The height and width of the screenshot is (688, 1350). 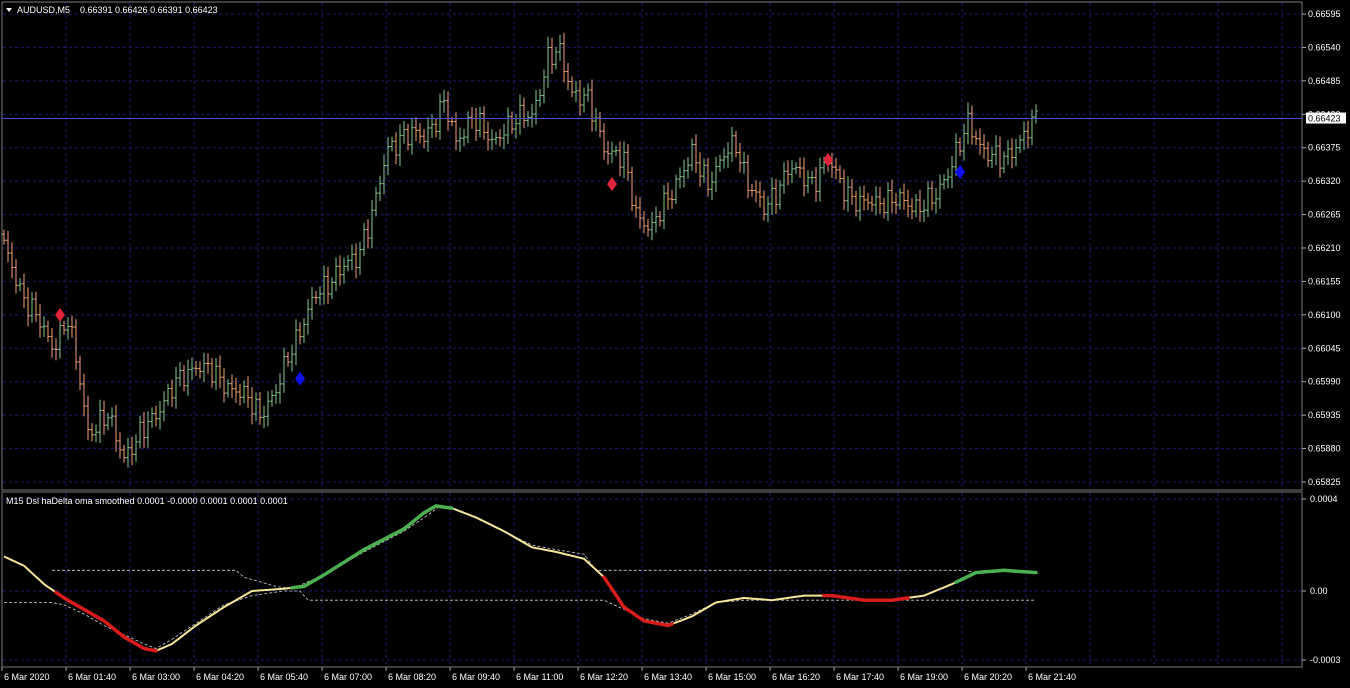 I want to click on price-tick-label: 0.66265, so click(x=1324, y=215).